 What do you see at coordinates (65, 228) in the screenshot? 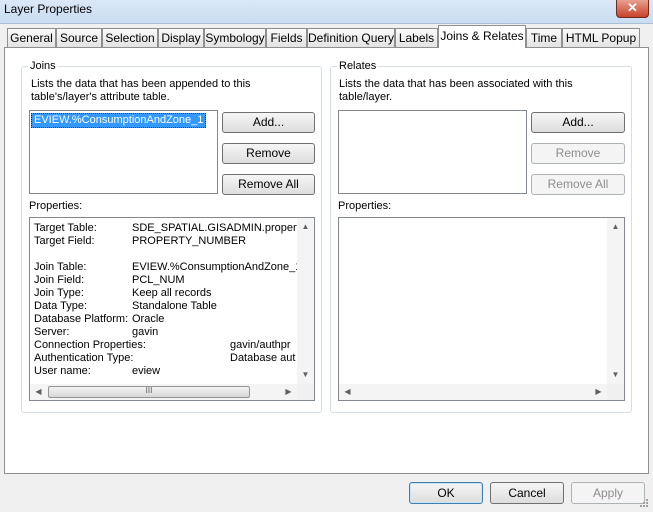
I see `prop-key: Target Table:` at bounding box center [65, 228].